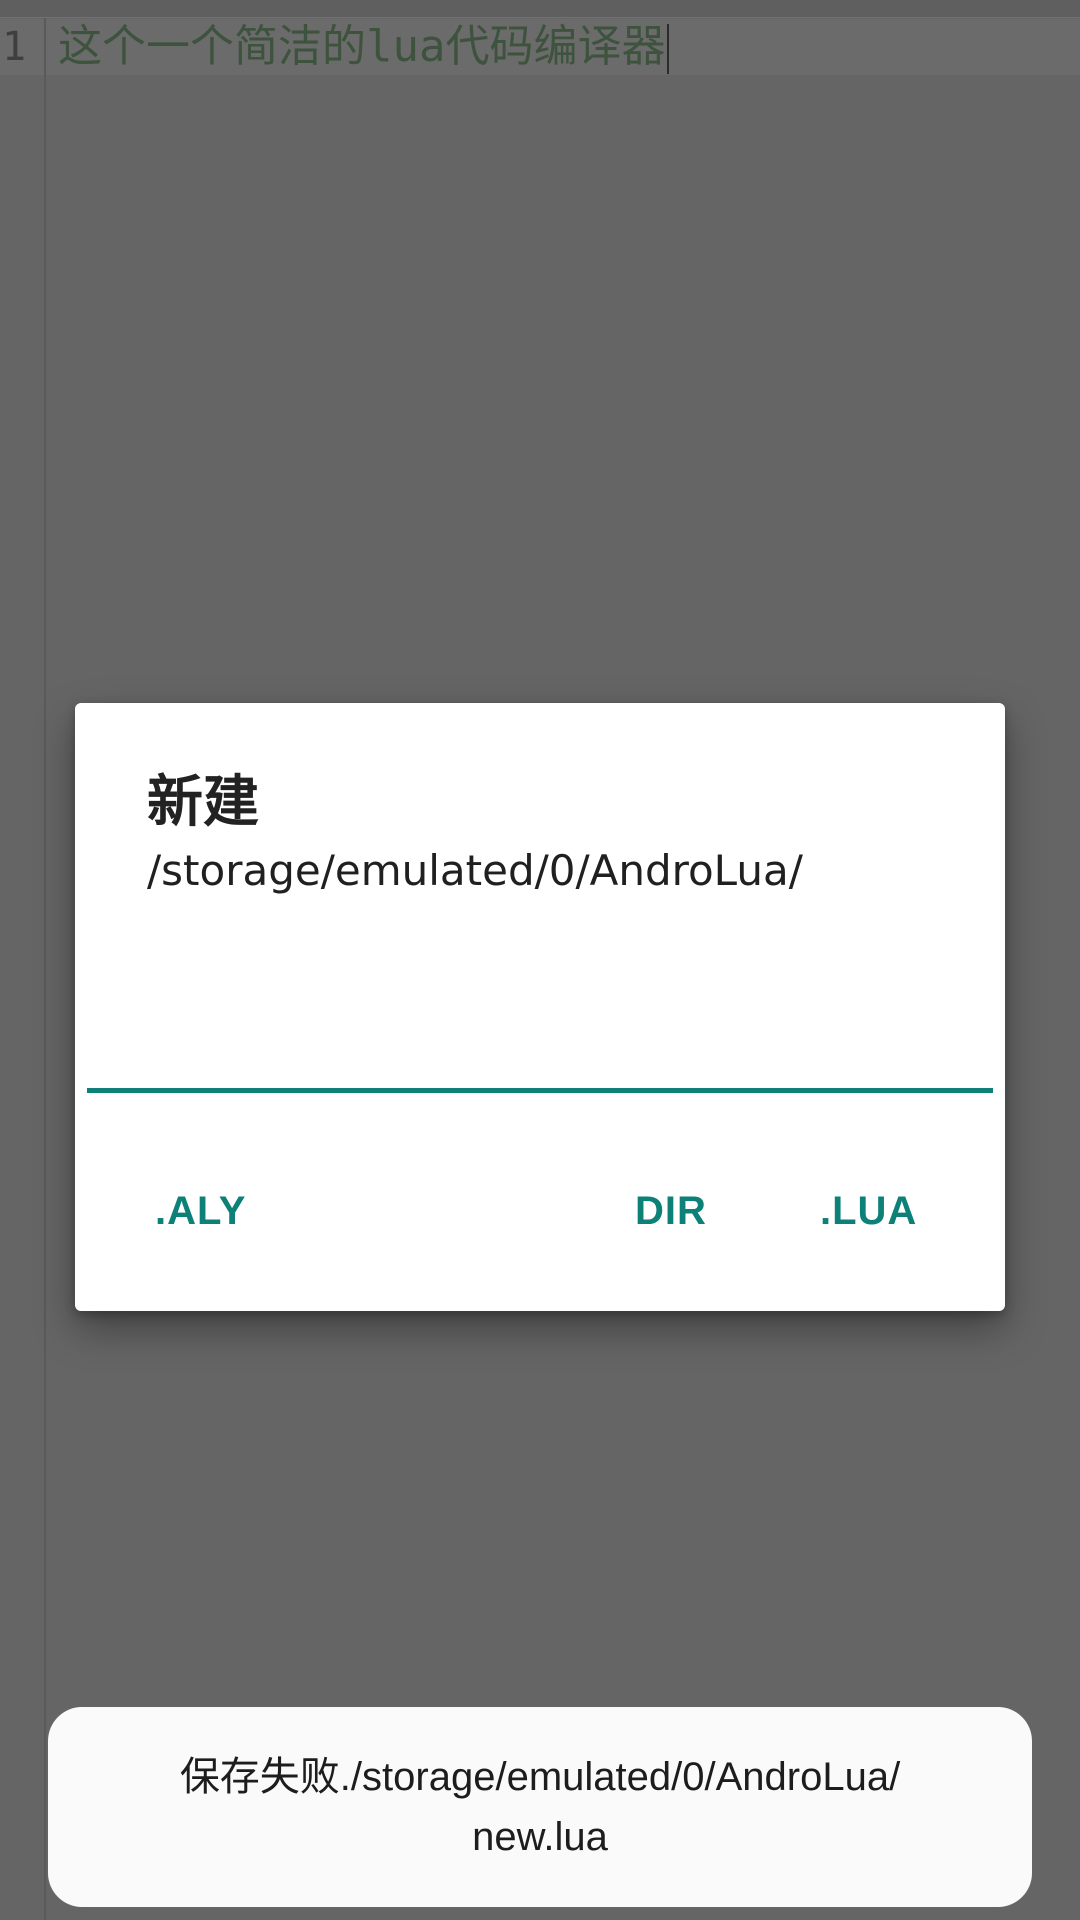 The height and width of the screenshot is (1920, 1080). I want to click on status-bar-strip, so click(540, 9).